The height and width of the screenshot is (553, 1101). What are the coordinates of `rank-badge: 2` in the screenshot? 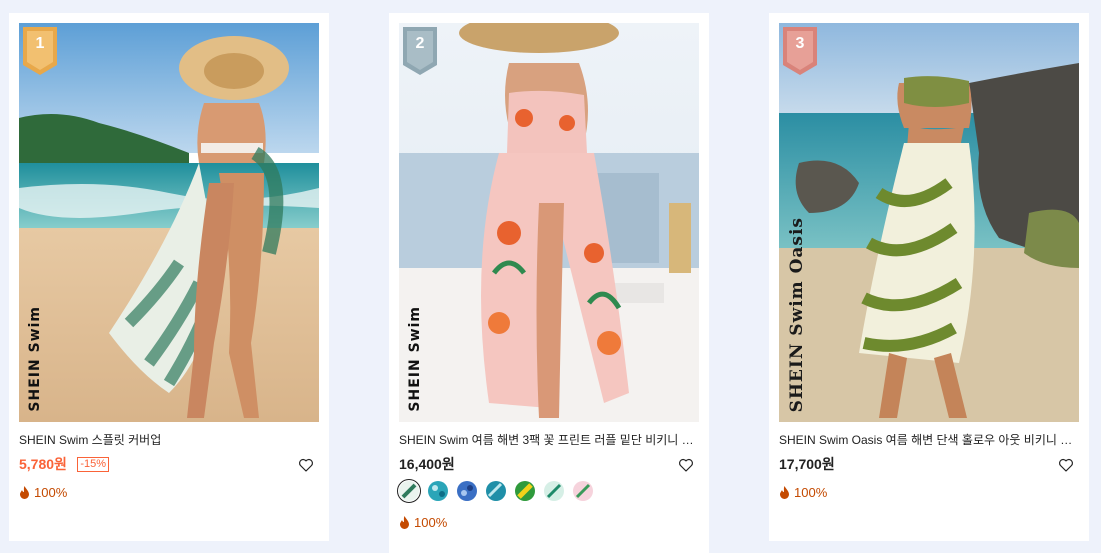 It's located at (420, 51).